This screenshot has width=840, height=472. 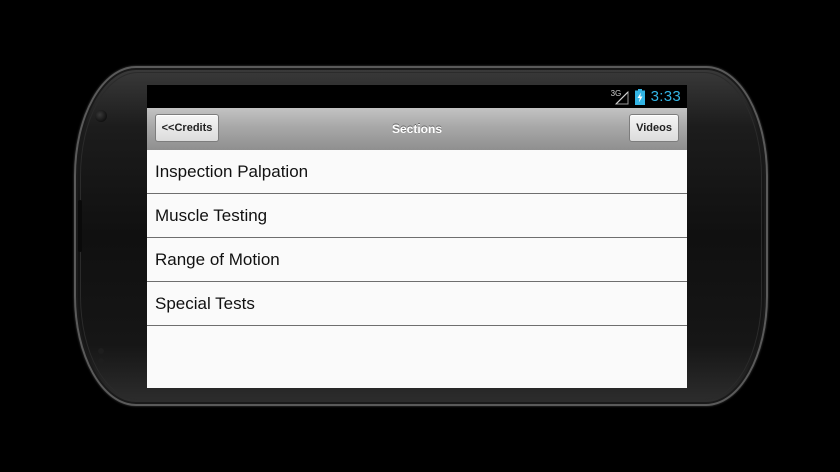 What do you see at coordinates (417, 172) in the screenshot?
I see `list-item-inspection-palpation: Inspection Palpation` at bounding box center [417, 172].